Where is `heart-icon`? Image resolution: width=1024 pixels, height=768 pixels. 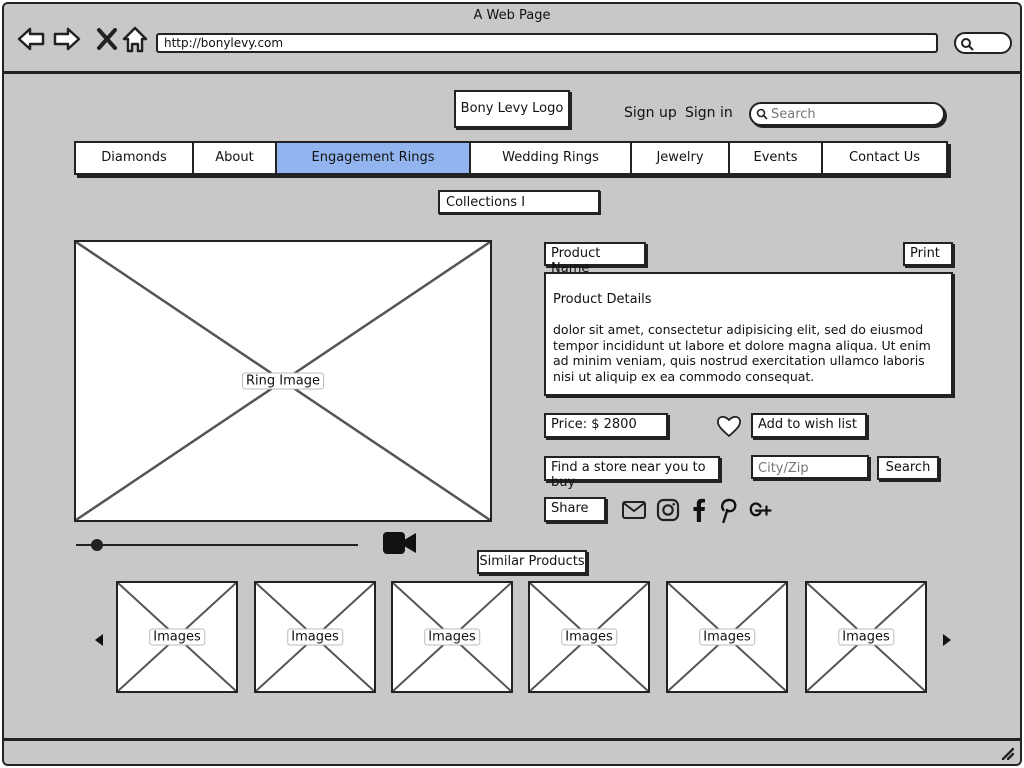 heart-icon is located at coordinates (729, 426).